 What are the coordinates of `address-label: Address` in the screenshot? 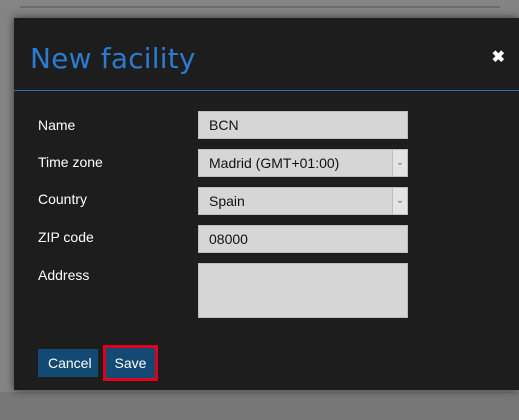 It's located at (64, 275).